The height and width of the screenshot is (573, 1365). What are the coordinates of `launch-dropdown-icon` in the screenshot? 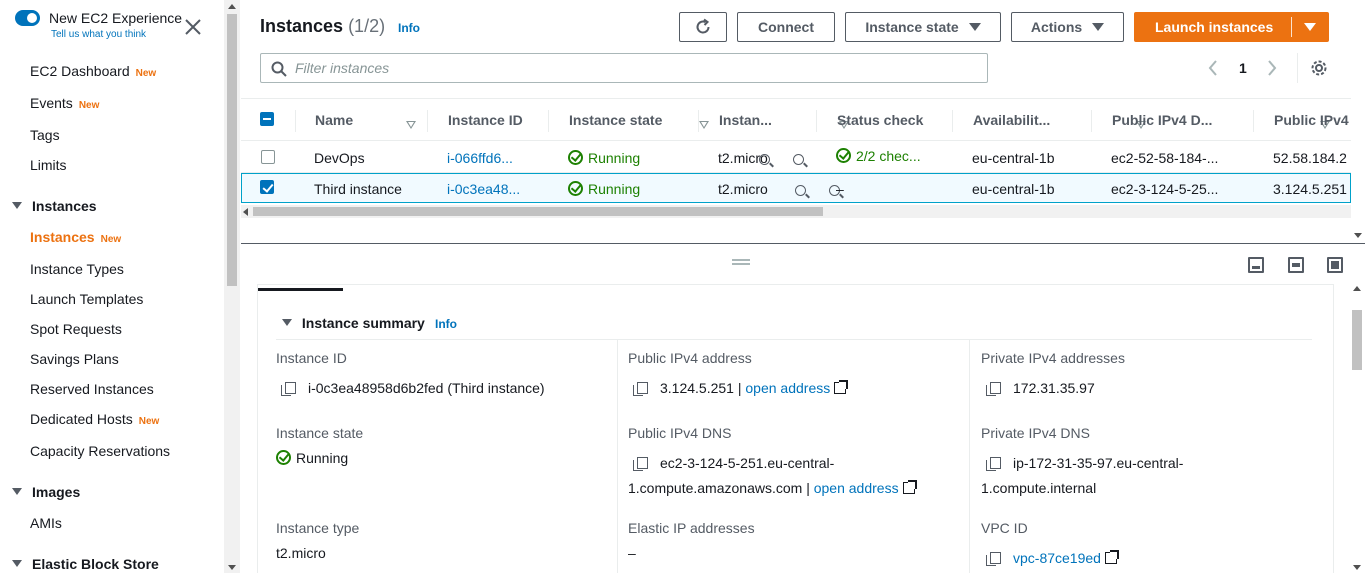 It's located at (1310, 27).